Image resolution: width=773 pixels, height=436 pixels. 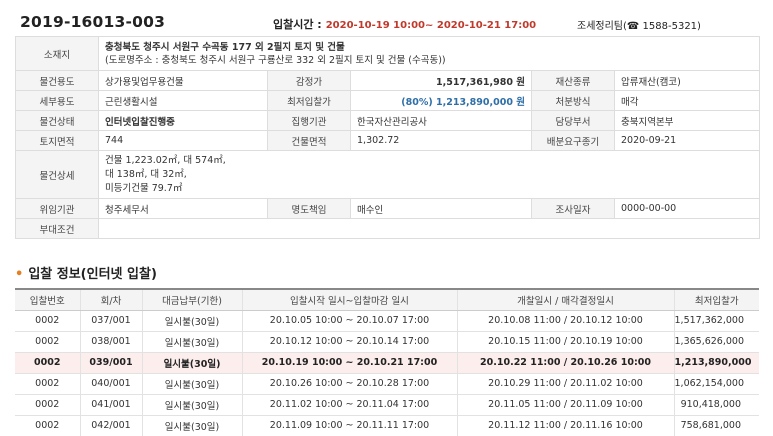 What do you see at coordinates (57, 208) in the screenshot?
I see `delegator-label: 위임기관` at bounding box center [57, 208].